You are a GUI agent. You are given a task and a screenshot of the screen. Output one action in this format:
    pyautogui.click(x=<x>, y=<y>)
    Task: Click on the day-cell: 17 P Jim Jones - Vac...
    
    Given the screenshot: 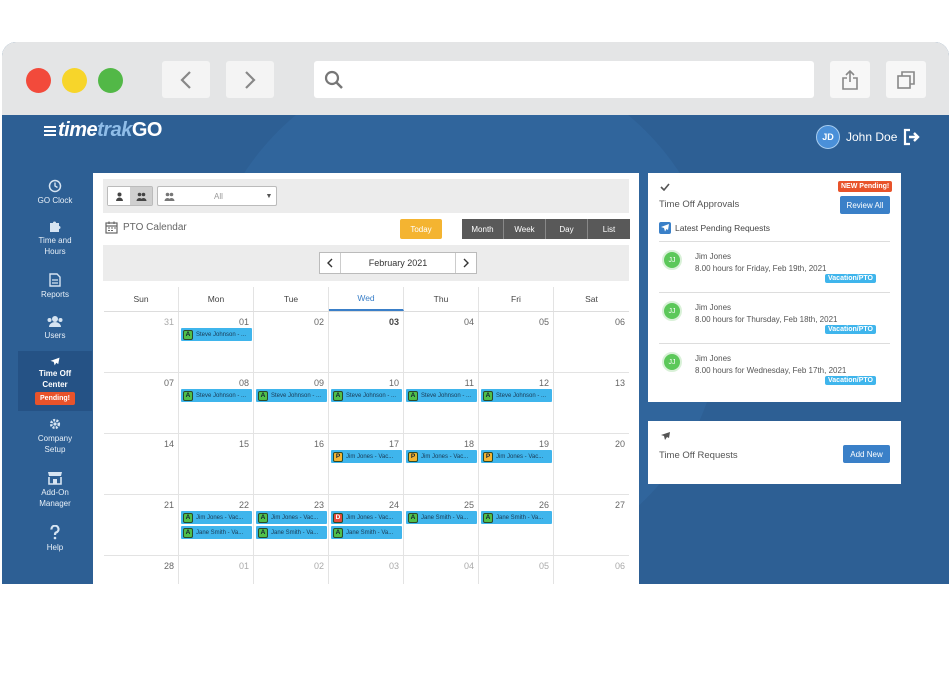 What is the action you would take?
    pyautogui.click(x=366, y=464)
    